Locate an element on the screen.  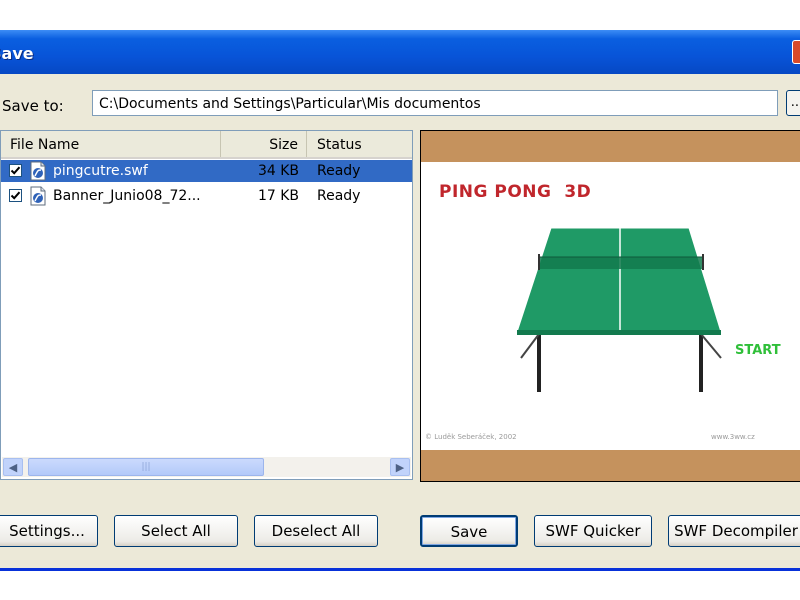
title-bar: Save ✕ is located at coordinates (400, 52).